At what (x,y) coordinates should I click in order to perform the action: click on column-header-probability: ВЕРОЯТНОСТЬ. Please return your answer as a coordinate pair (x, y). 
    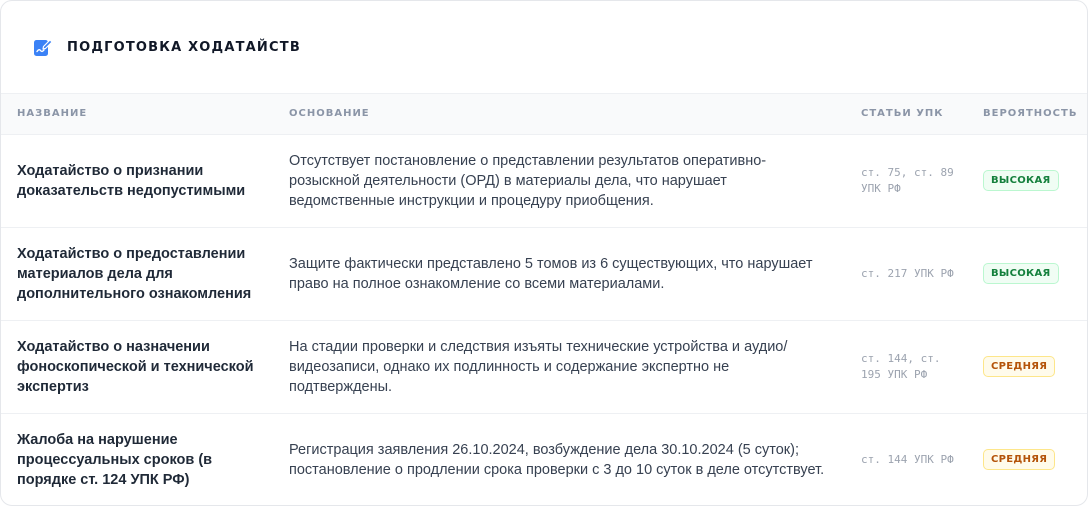
    Looking at the image, I should click on (1027, 114).